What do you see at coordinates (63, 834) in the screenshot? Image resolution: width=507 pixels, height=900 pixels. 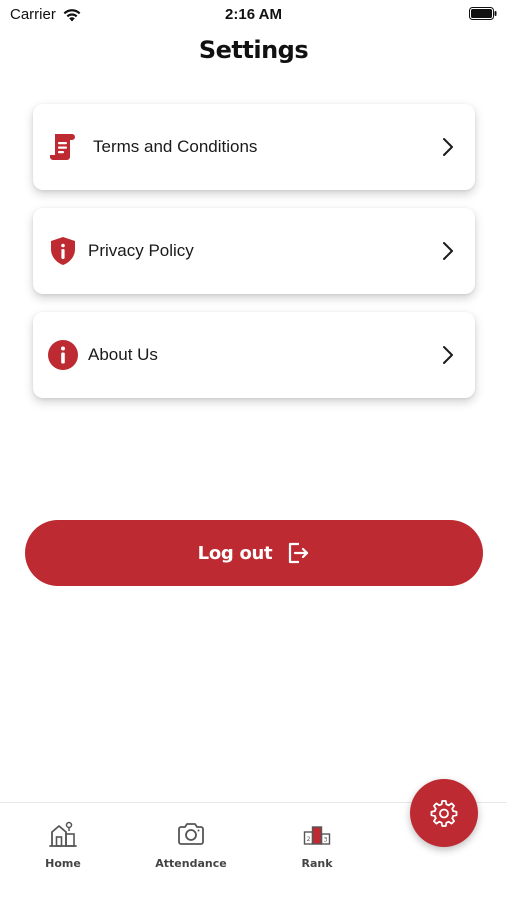 I see `home-icon` at bounding box center [63, 834].